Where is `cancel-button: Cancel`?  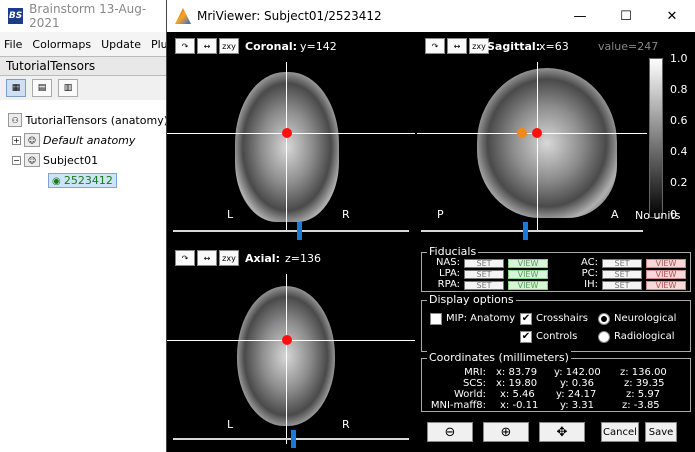
cancel-button: Cancel is located at coordinates (620, 432).